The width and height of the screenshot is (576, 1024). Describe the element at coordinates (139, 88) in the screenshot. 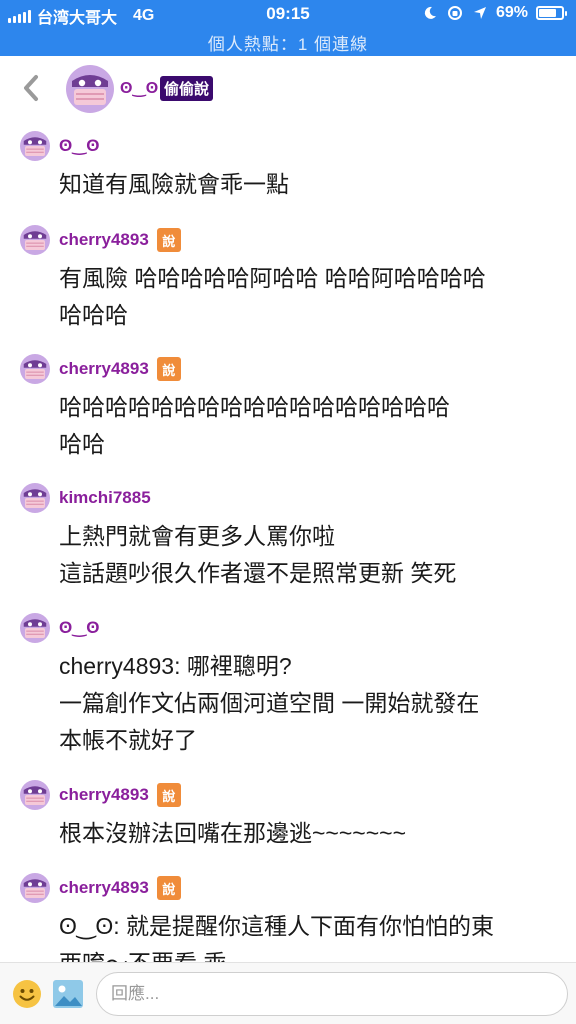

I see `header-username: ʘ‿ʘ` at that location.